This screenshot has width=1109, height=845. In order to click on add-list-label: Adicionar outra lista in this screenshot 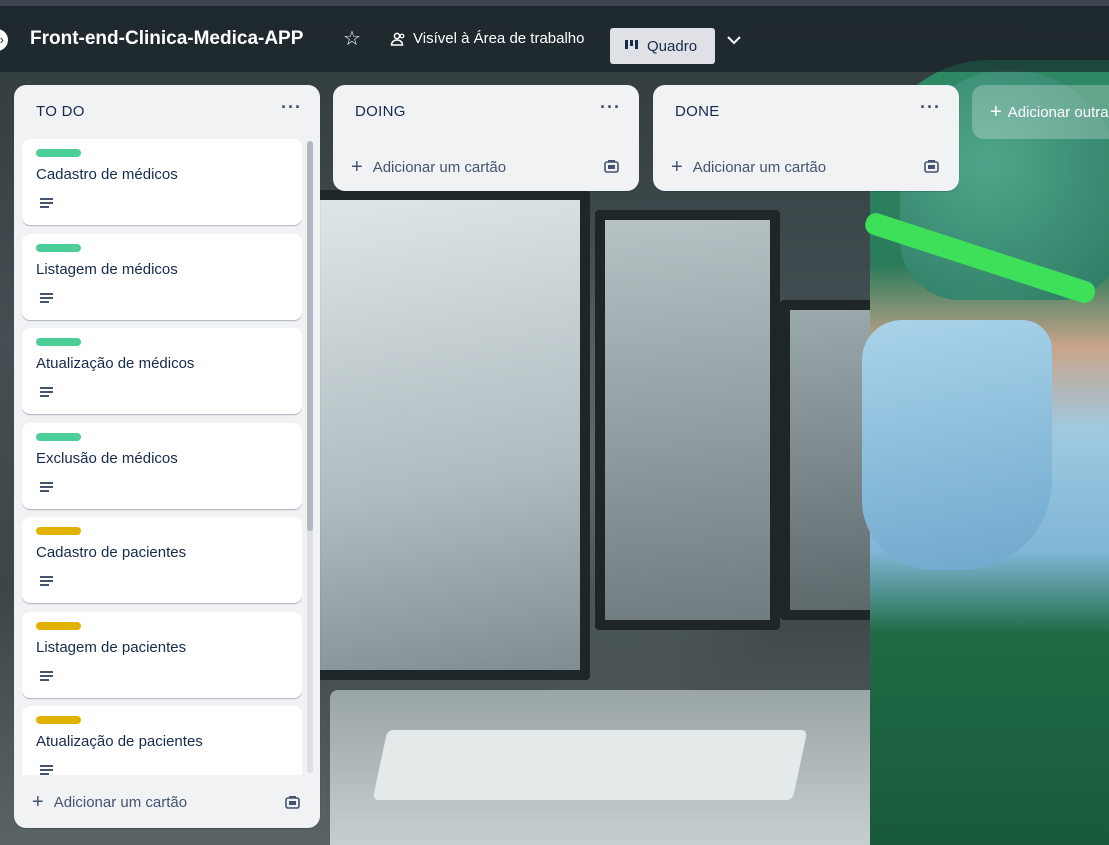, I will do `click(1058, 112)`.